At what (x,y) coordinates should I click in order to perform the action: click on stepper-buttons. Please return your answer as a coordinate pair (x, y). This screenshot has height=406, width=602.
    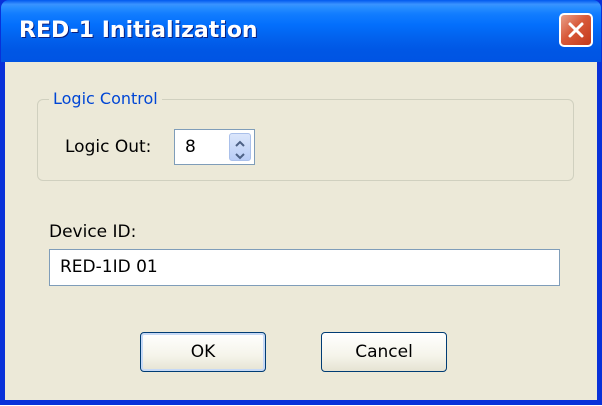
    Looking at the image, I should click on (240, 147).